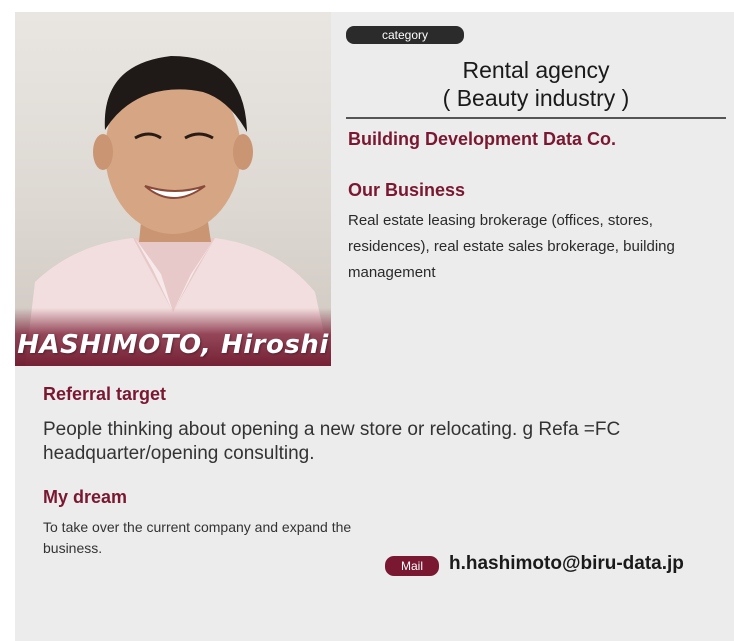  What do you see at coordinates (536, 84) in the screenshot?
I see `agency-title: Rental agency ( Beauty industry )` at bounding box center [536, 84].